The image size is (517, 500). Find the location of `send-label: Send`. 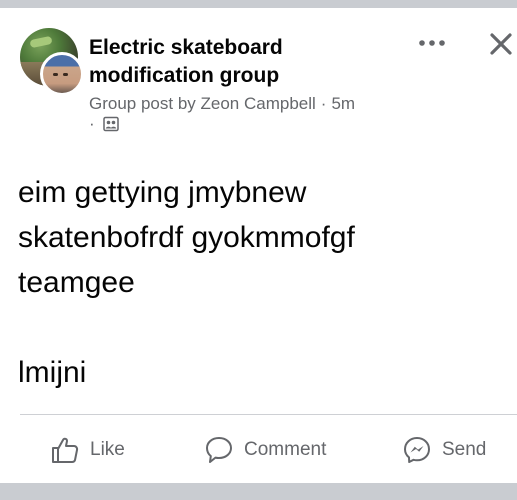

send-label: Send is located at coordinates (464, 449).